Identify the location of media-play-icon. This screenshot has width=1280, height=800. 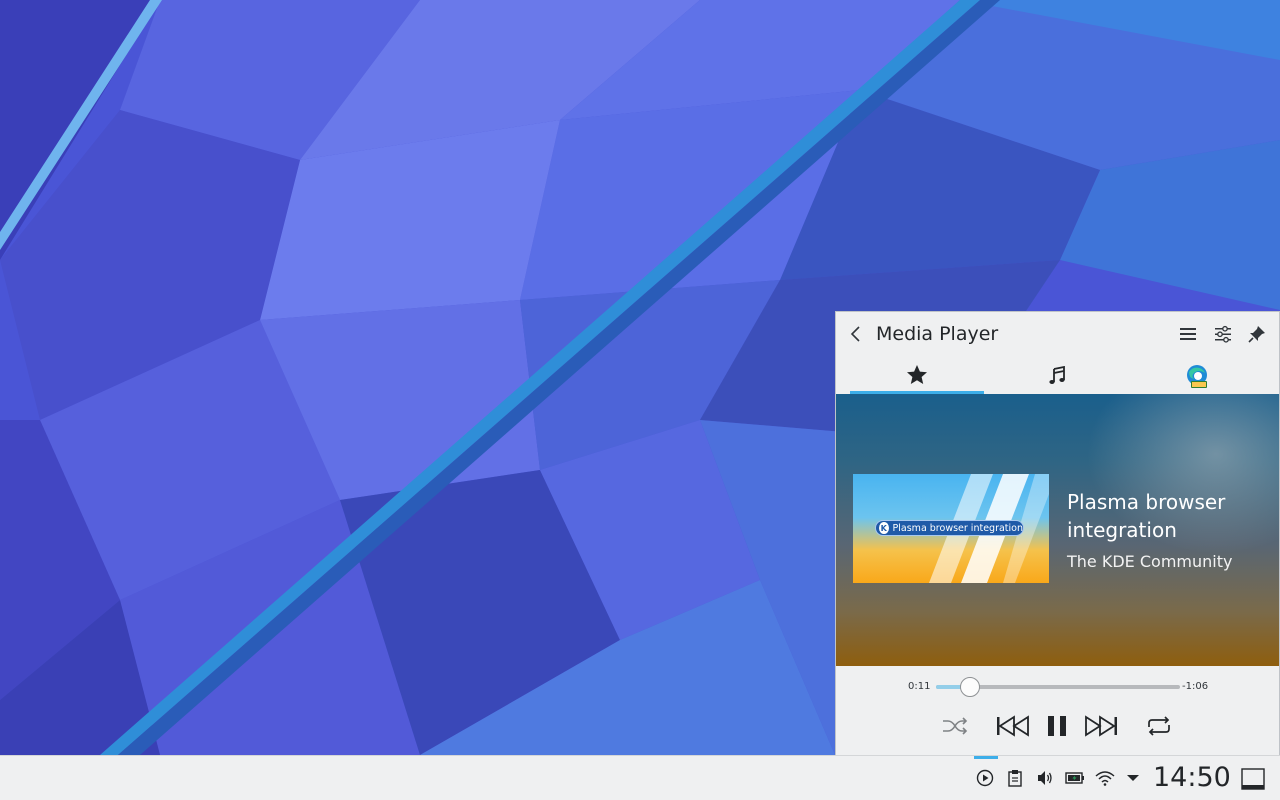
(985, 778).